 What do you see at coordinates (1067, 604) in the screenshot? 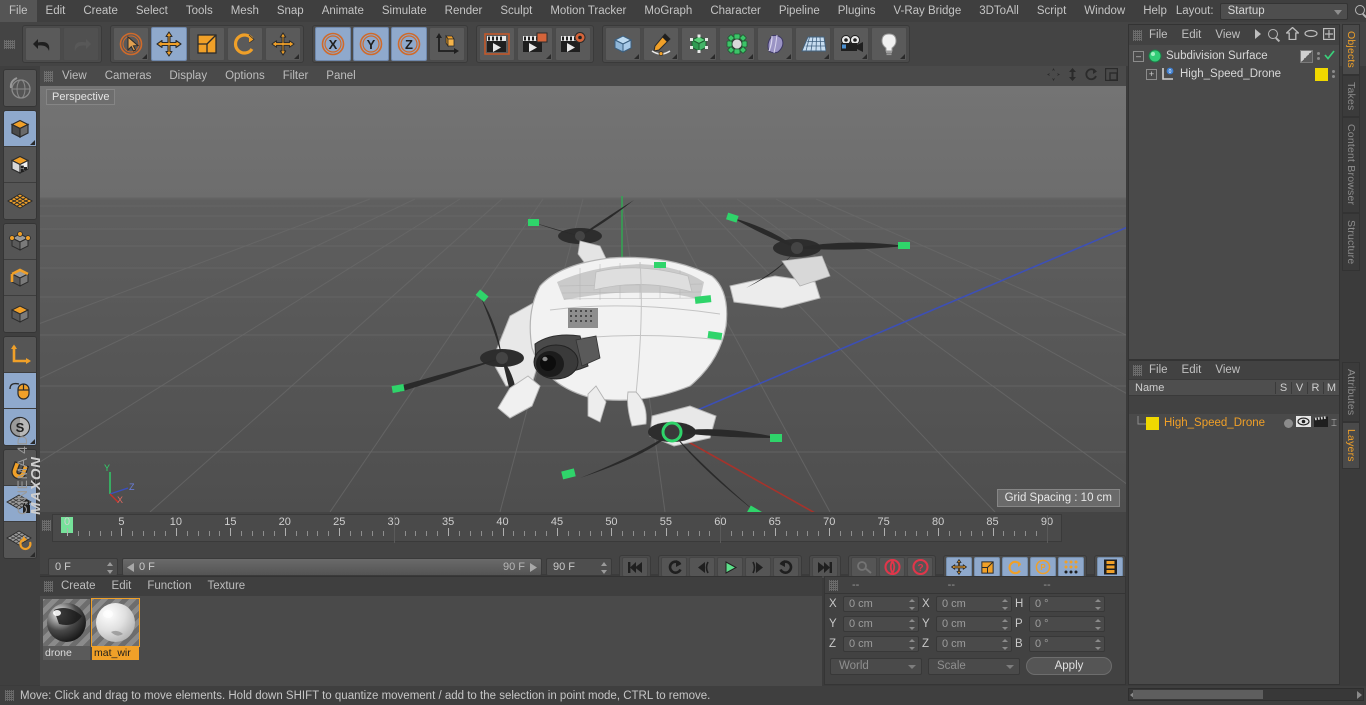
I see `rotation-h-field: 0 °` at bounding box center [1067, 604].